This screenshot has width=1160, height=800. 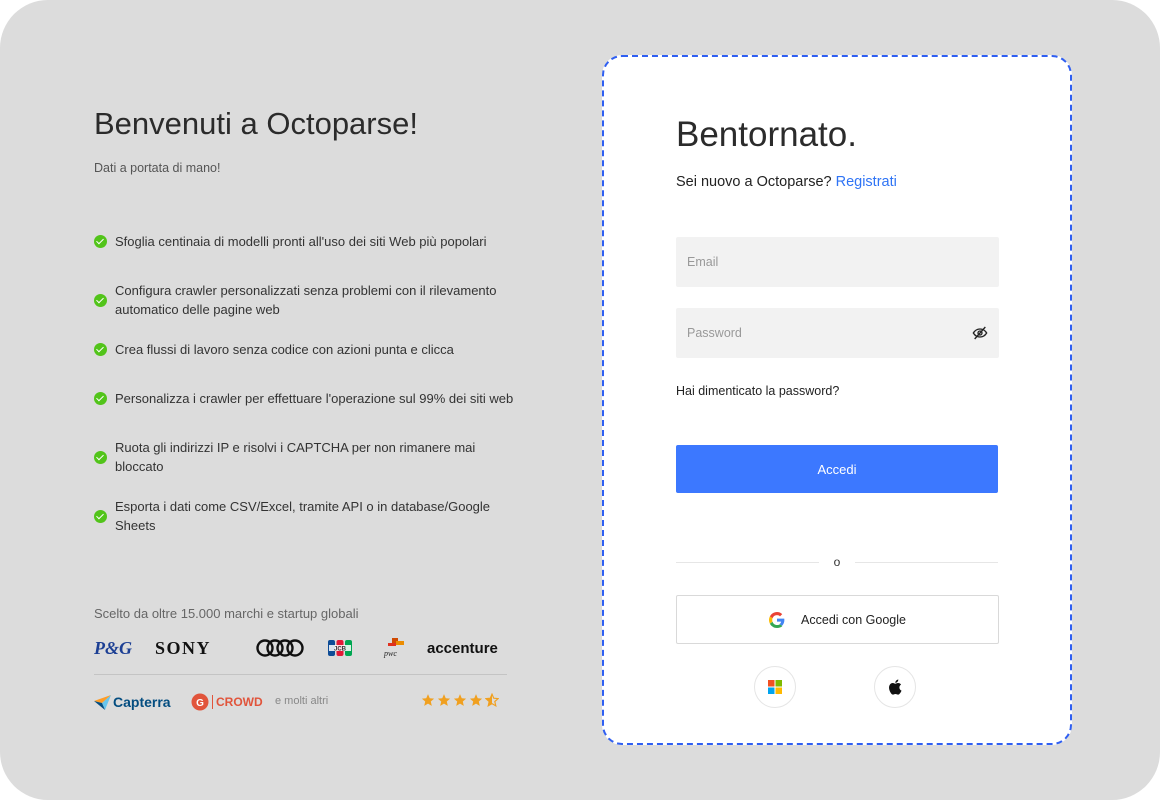 I want to click on capterra-arrow-icon, so click(x=102, y=702).